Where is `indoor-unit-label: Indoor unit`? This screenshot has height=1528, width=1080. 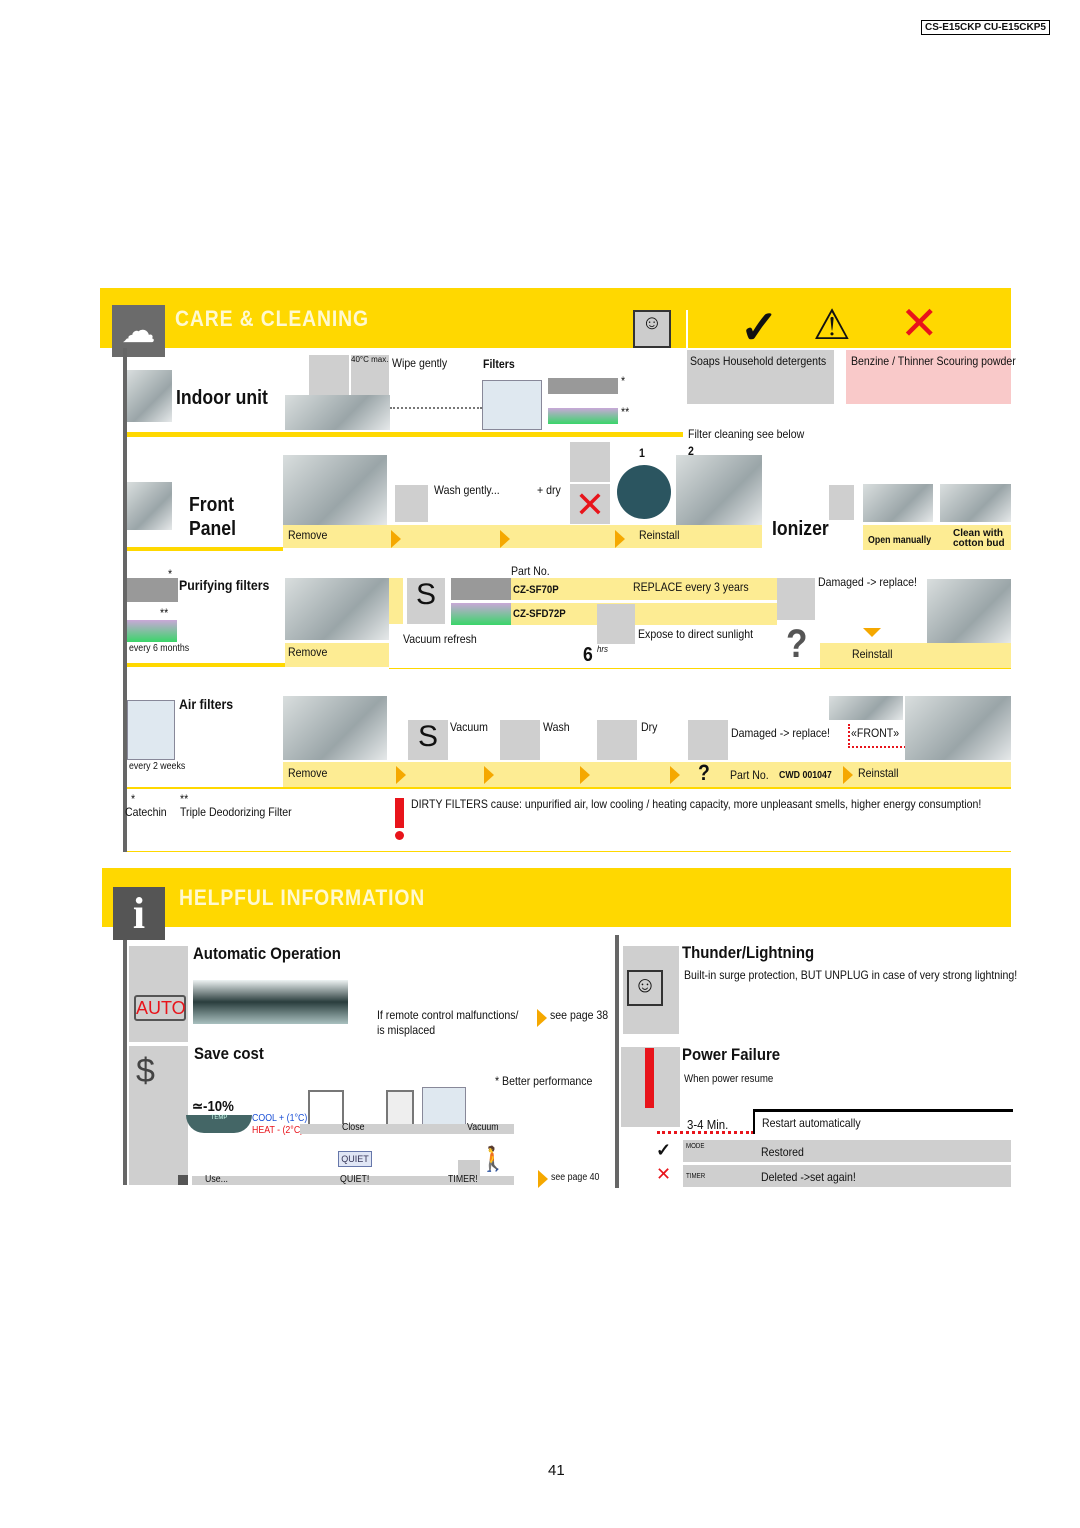 indoor-unit-label: Indoor unit is located at coordinates (222, 398).